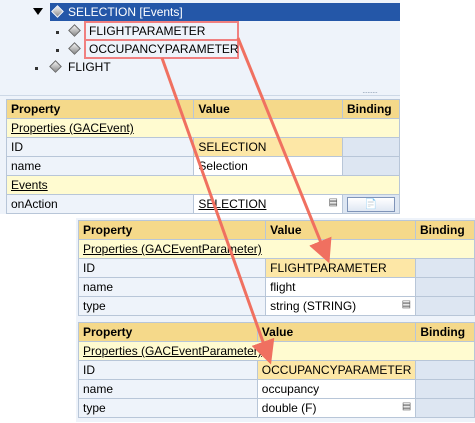 This screenshot has width=475, height=423. Describe the element at coordinates (80, 67) in the screenshot. I see `tree-node-flight: FLIGHT` at that location.